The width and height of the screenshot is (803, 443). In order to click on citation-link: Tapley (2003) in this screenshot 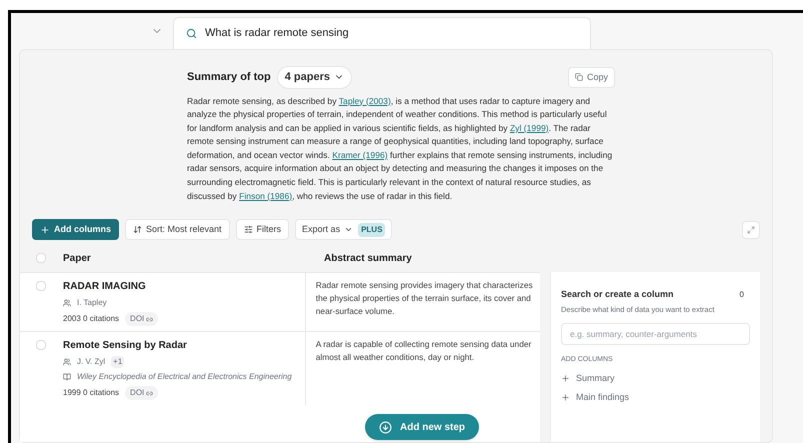, I will do `click(364, 101)`.